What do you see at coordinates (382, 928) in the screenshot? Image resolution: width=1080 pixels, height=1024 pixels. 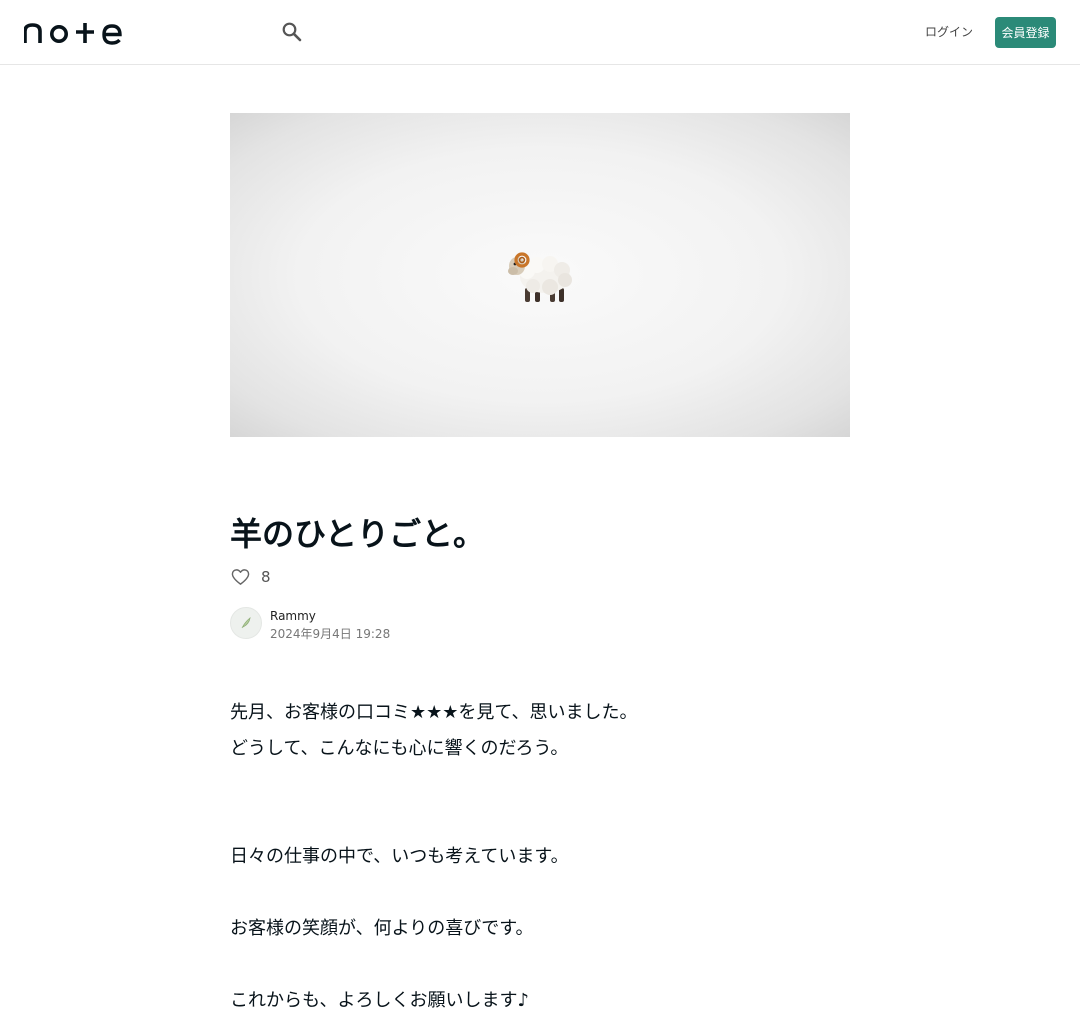 I see `paragraph: お客様の笑顔が、何よりの喜びです。` at bounding box center [382, 928].